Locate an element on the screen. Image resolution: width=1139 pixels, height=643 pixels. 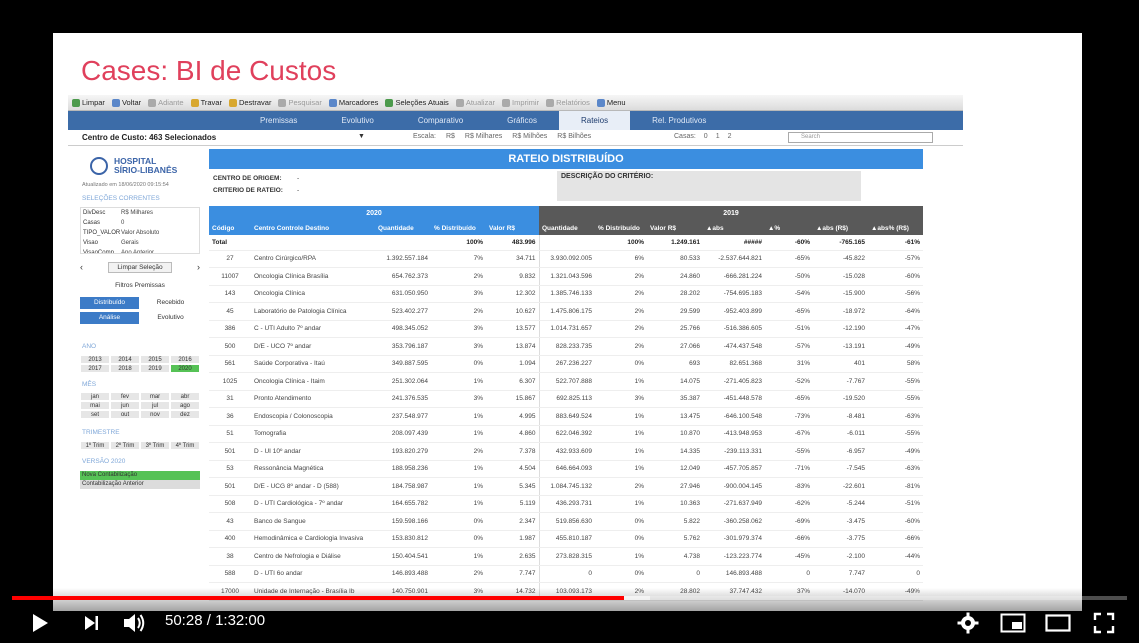
month-fev: fev is located at coordinates (125, 396).